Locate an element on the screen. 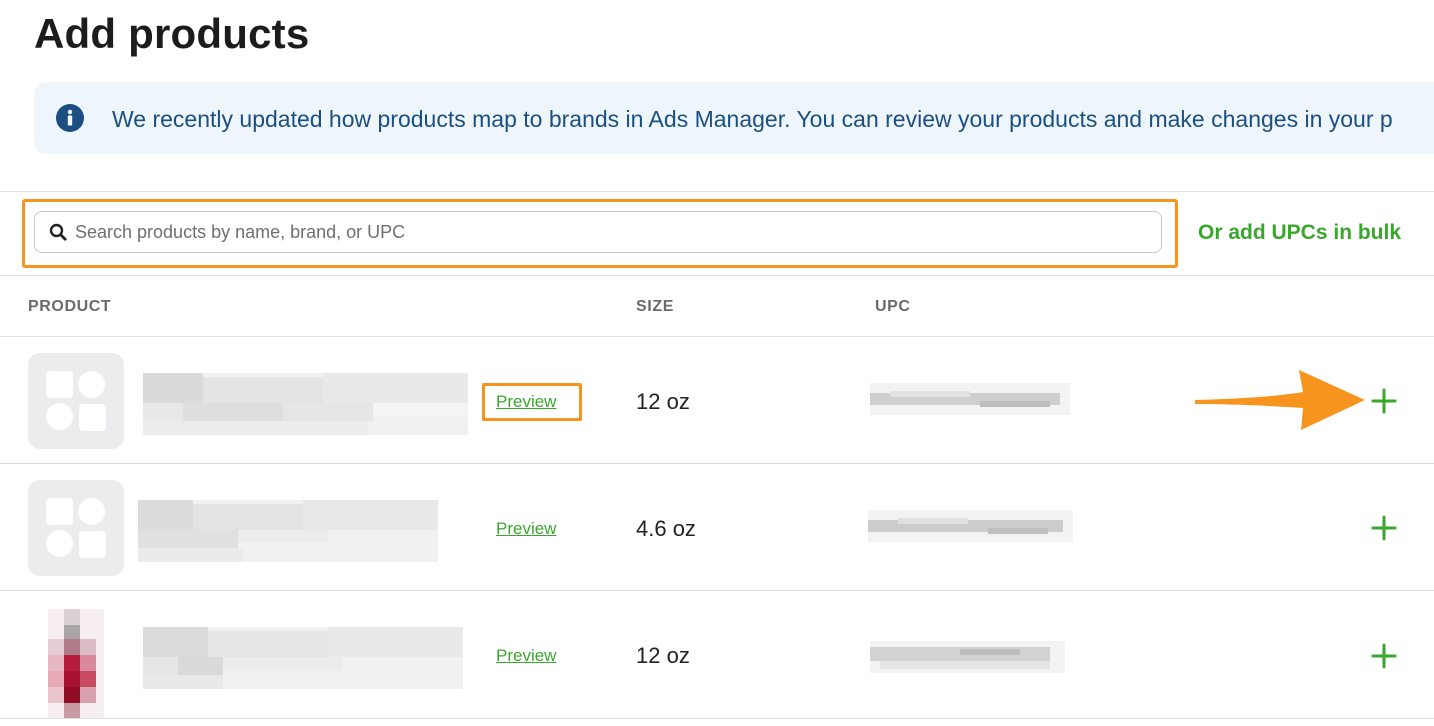 This screenshot has width=1434, height=726. arrow-annotation-icon is located at coordinates (1280, 400).